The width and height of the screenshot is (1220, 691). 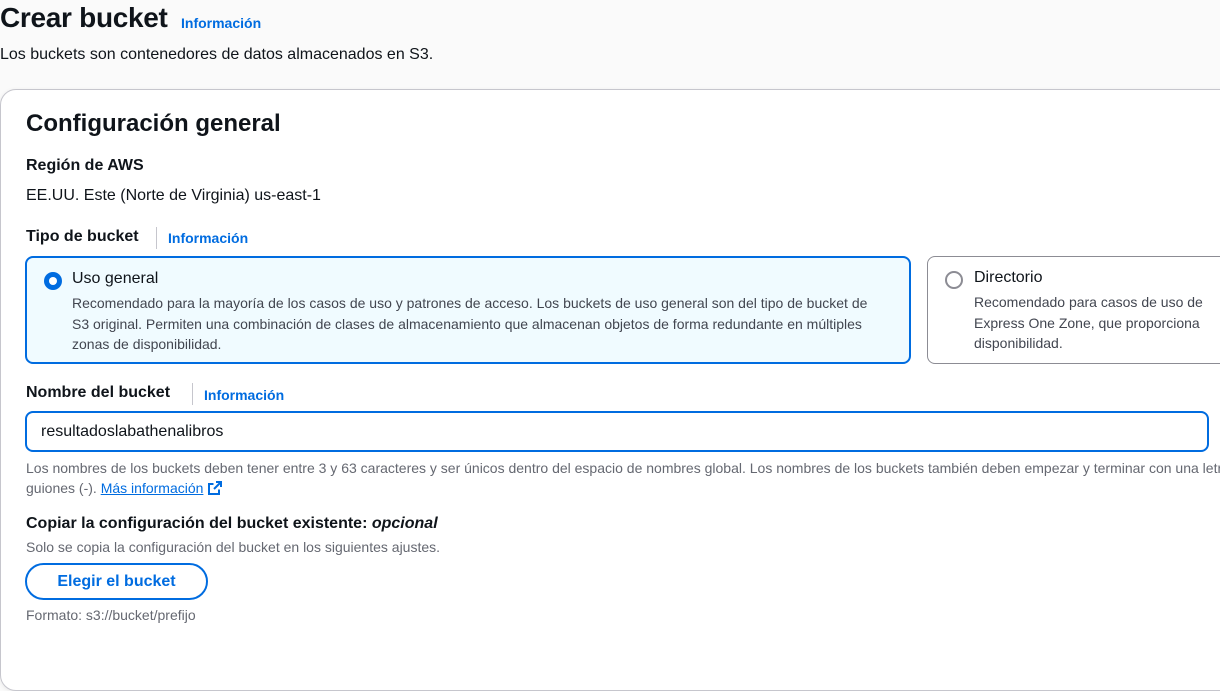 What do you see at coordinates (244, 395) in the screenshot?
I see `bucket-name-info-link: Información` at bounding box center [244, 395].